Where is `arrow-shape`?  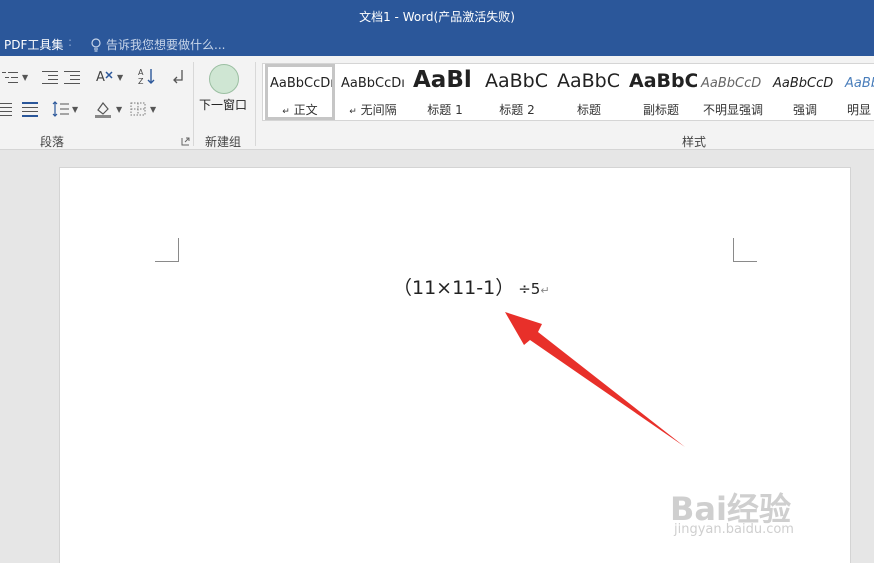 arrow-shape is located at coordinates (595, 379).